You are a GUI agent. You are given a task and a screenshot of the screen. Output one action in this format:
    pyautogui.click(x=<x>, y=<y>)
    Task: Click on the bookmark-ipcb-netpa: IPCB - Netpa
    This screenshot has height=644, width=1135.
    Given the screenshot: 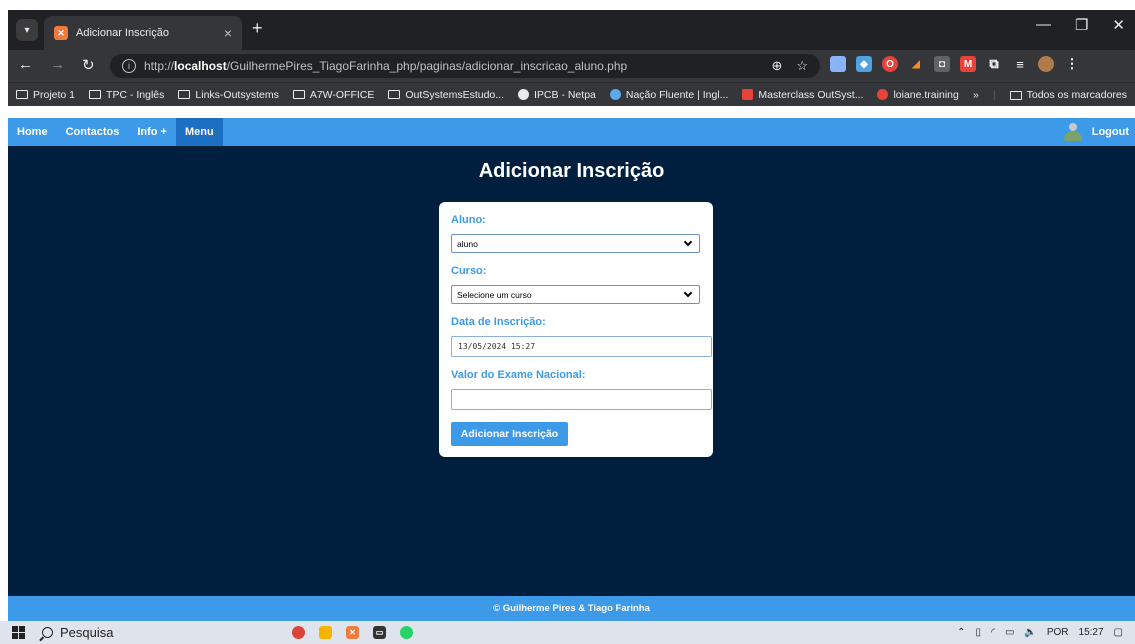 What is the action you would take?
    pyautogui.click(x=557, y=95)
    